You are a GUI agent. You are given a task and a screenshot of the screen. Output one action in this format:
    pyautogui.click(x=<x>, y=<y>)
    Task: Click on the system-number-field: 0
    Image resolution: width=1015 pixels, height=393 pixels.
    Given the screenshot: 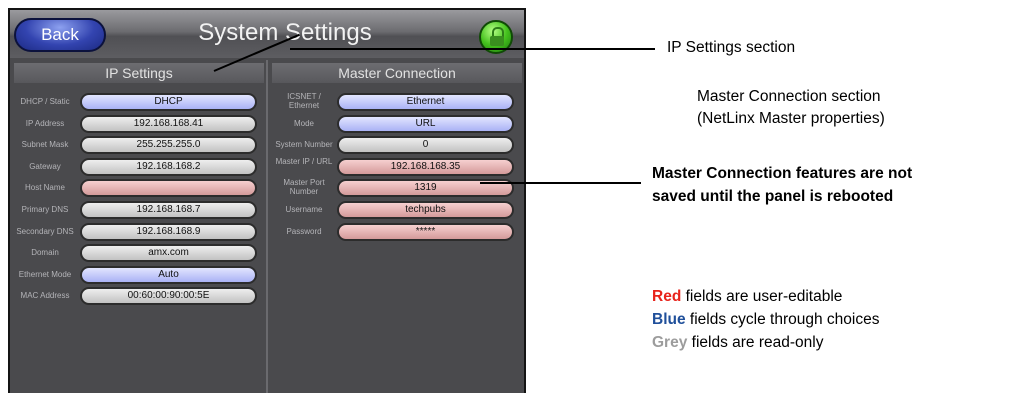 What is the action you would take?
    pyautogui.click(x=425, y=145)
    